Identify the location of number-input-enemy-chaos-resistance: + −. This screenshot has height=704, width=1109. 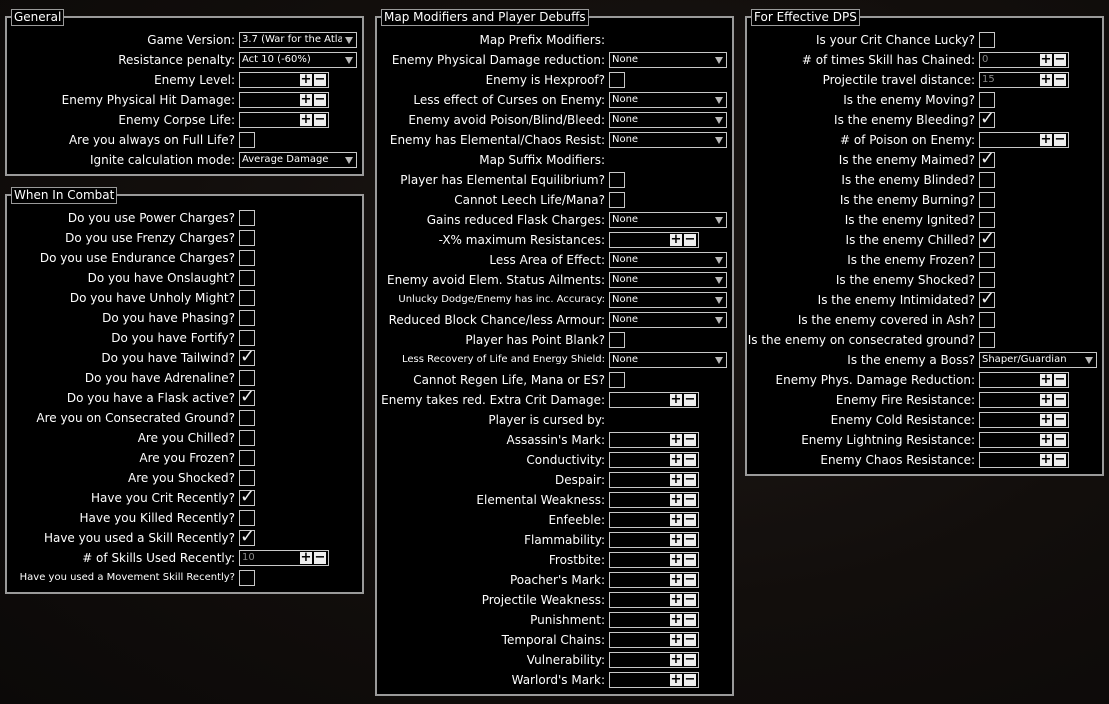
(1024, 460).